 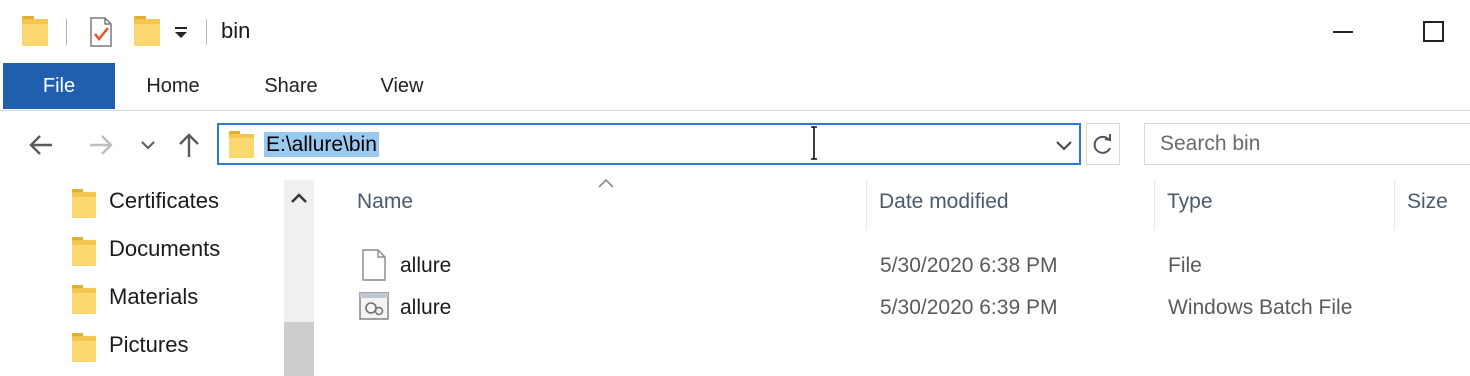 I want to click on sort-ascending-icon, so click(x=606, y=183).